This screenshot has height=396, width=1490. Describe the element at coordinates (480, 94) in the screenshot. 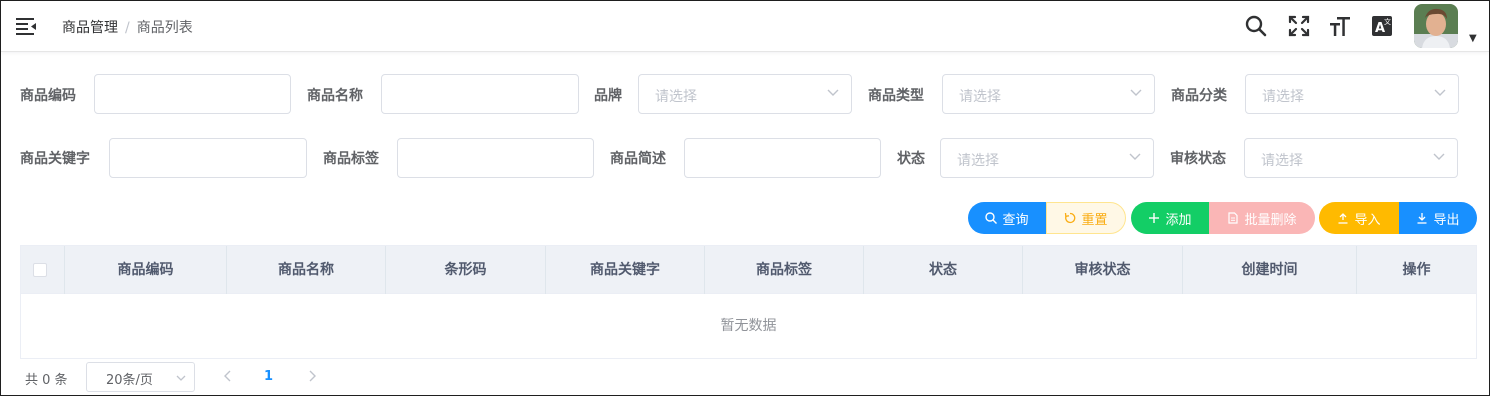

I see `goods-name-input` at that location.